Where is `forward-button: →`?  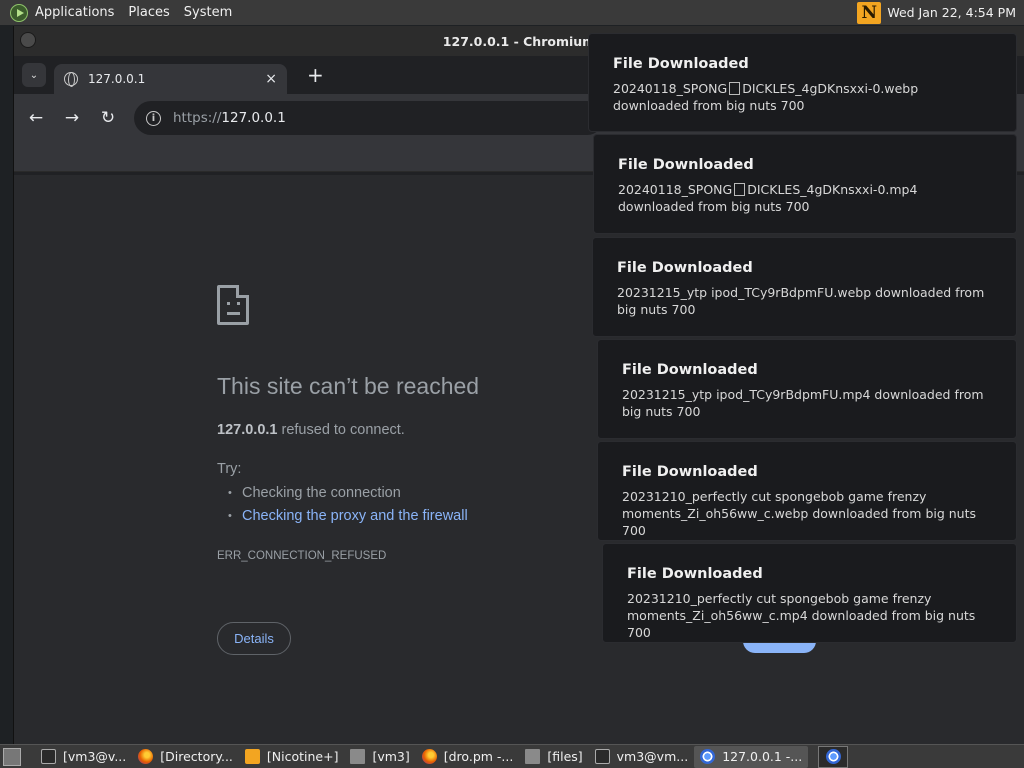 forward-button: → is located at coordinates (72, 118).